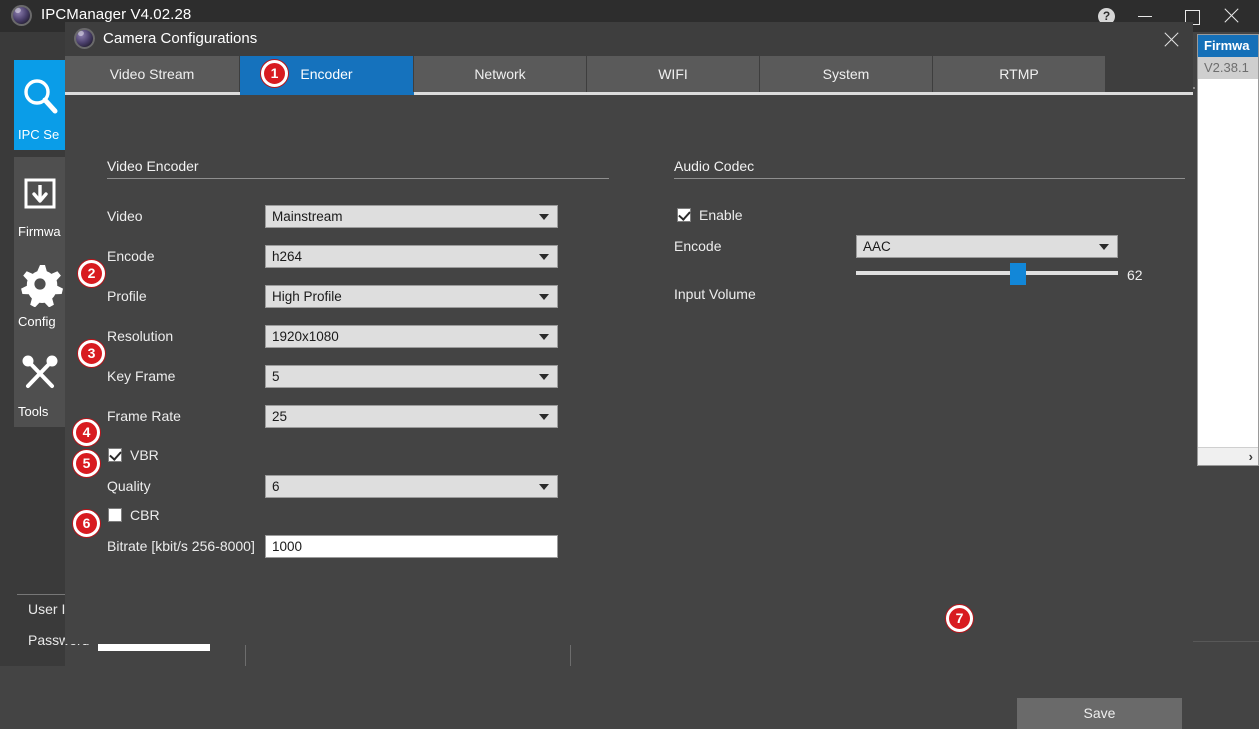 Image resolution: width=1259 pixels, height=729 pixels. What do you see at coordinates (91, 353) in the screenshot?
I see `callout-badge-3: 3` at bounding box center [91, 353].